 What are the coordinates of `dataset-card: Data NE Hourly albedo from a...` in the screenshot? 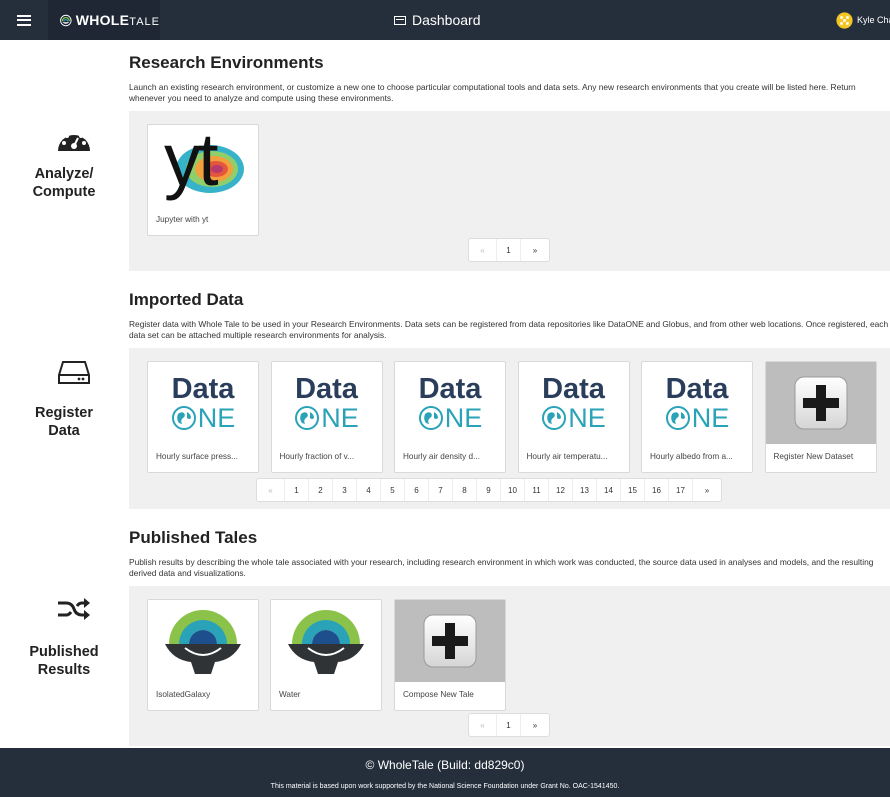 It's located at (697, 417).